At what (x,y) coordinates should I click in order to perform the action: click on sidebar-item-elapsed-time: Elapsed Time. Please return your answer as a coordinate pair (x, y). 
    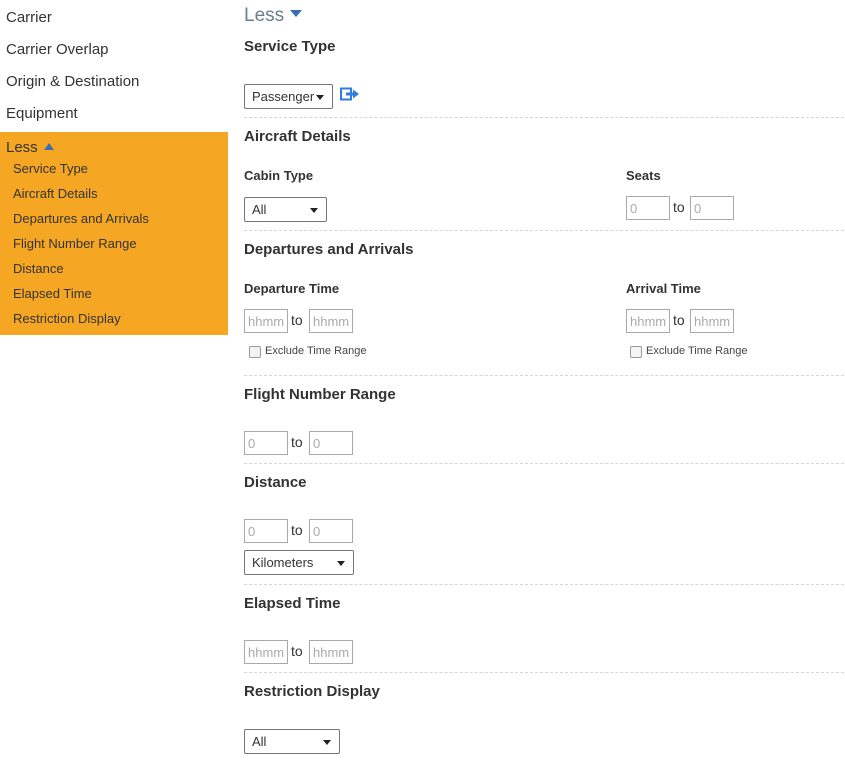
    Looking at the image, I should click on (52, 293).